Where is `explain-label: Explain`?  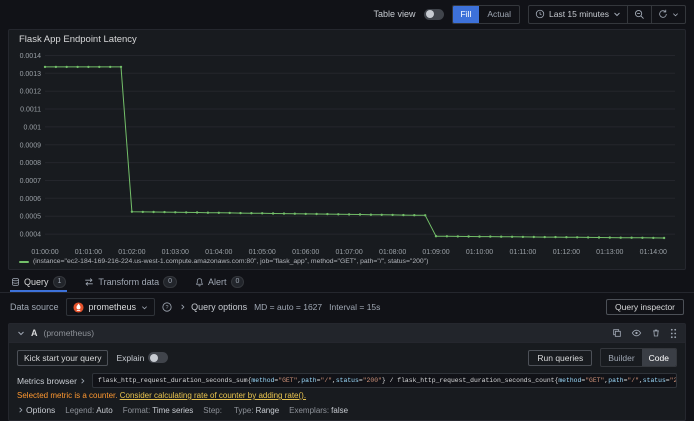
explain-label: Explain is located at coordinates (130, 357).